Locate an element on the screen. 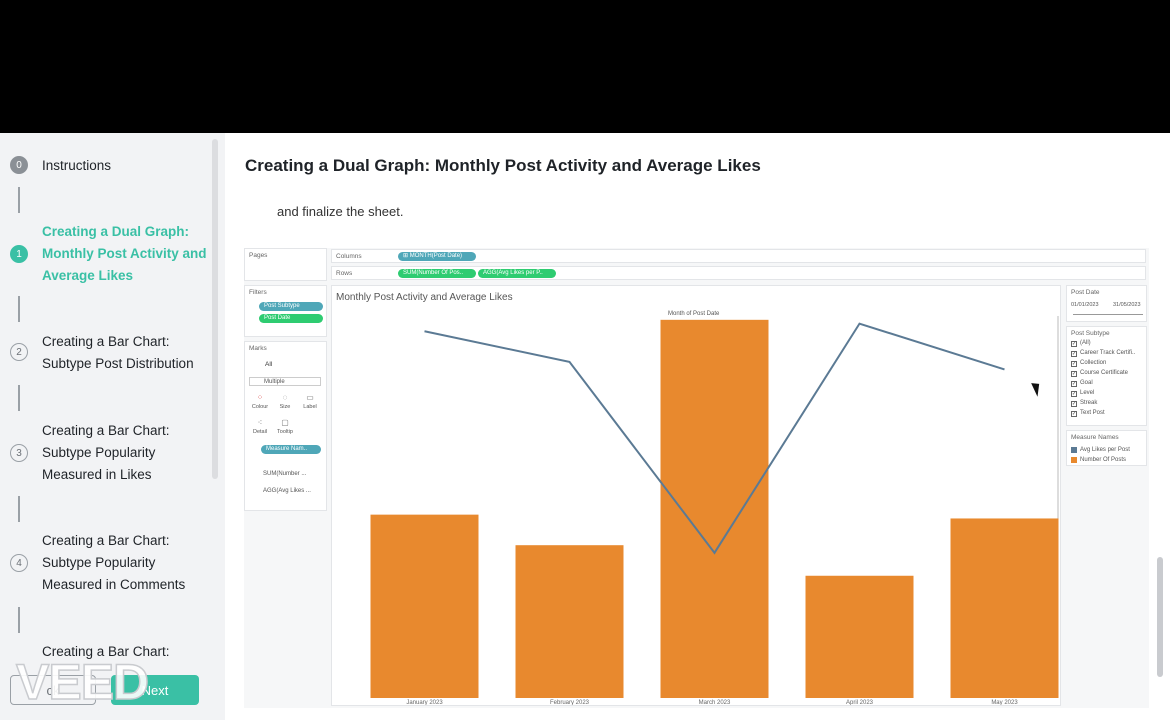 The height and width of the screenshot is (720, 1170). columns-pill-month: ⊞ MONTH(Post Date) is located at coordinates (437, 256).